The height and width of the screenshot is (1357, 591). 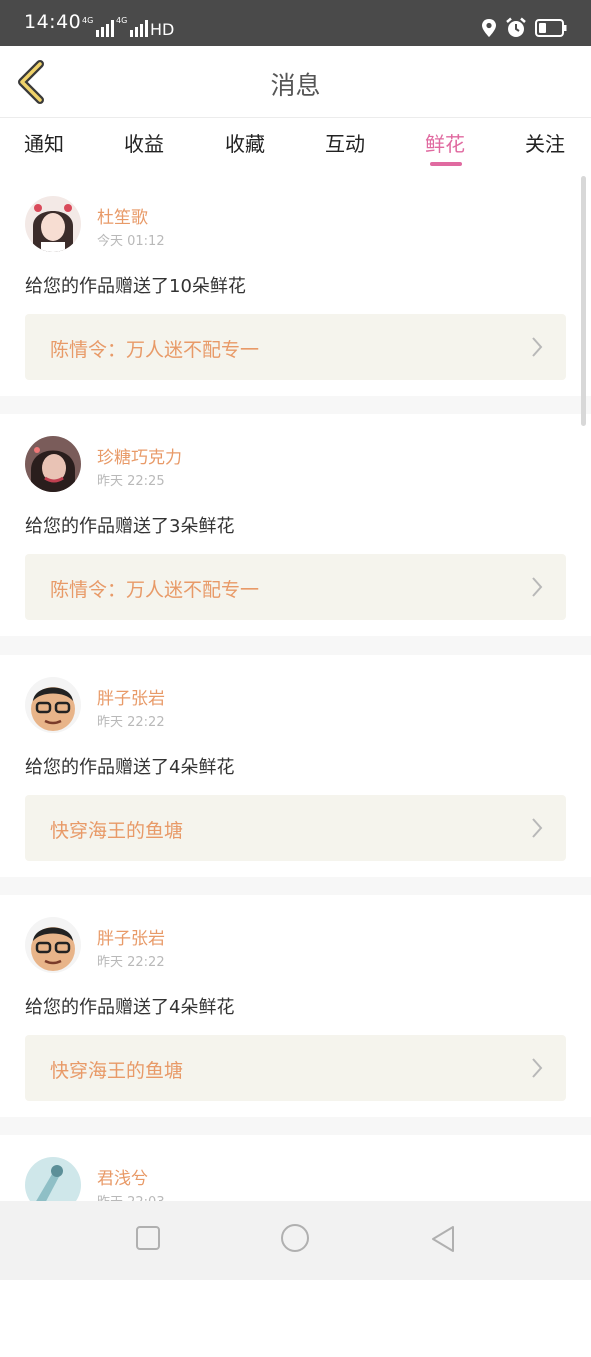 I want to click on status-bar: 14:40 4G 4G HD, so click(x=295, y=23).